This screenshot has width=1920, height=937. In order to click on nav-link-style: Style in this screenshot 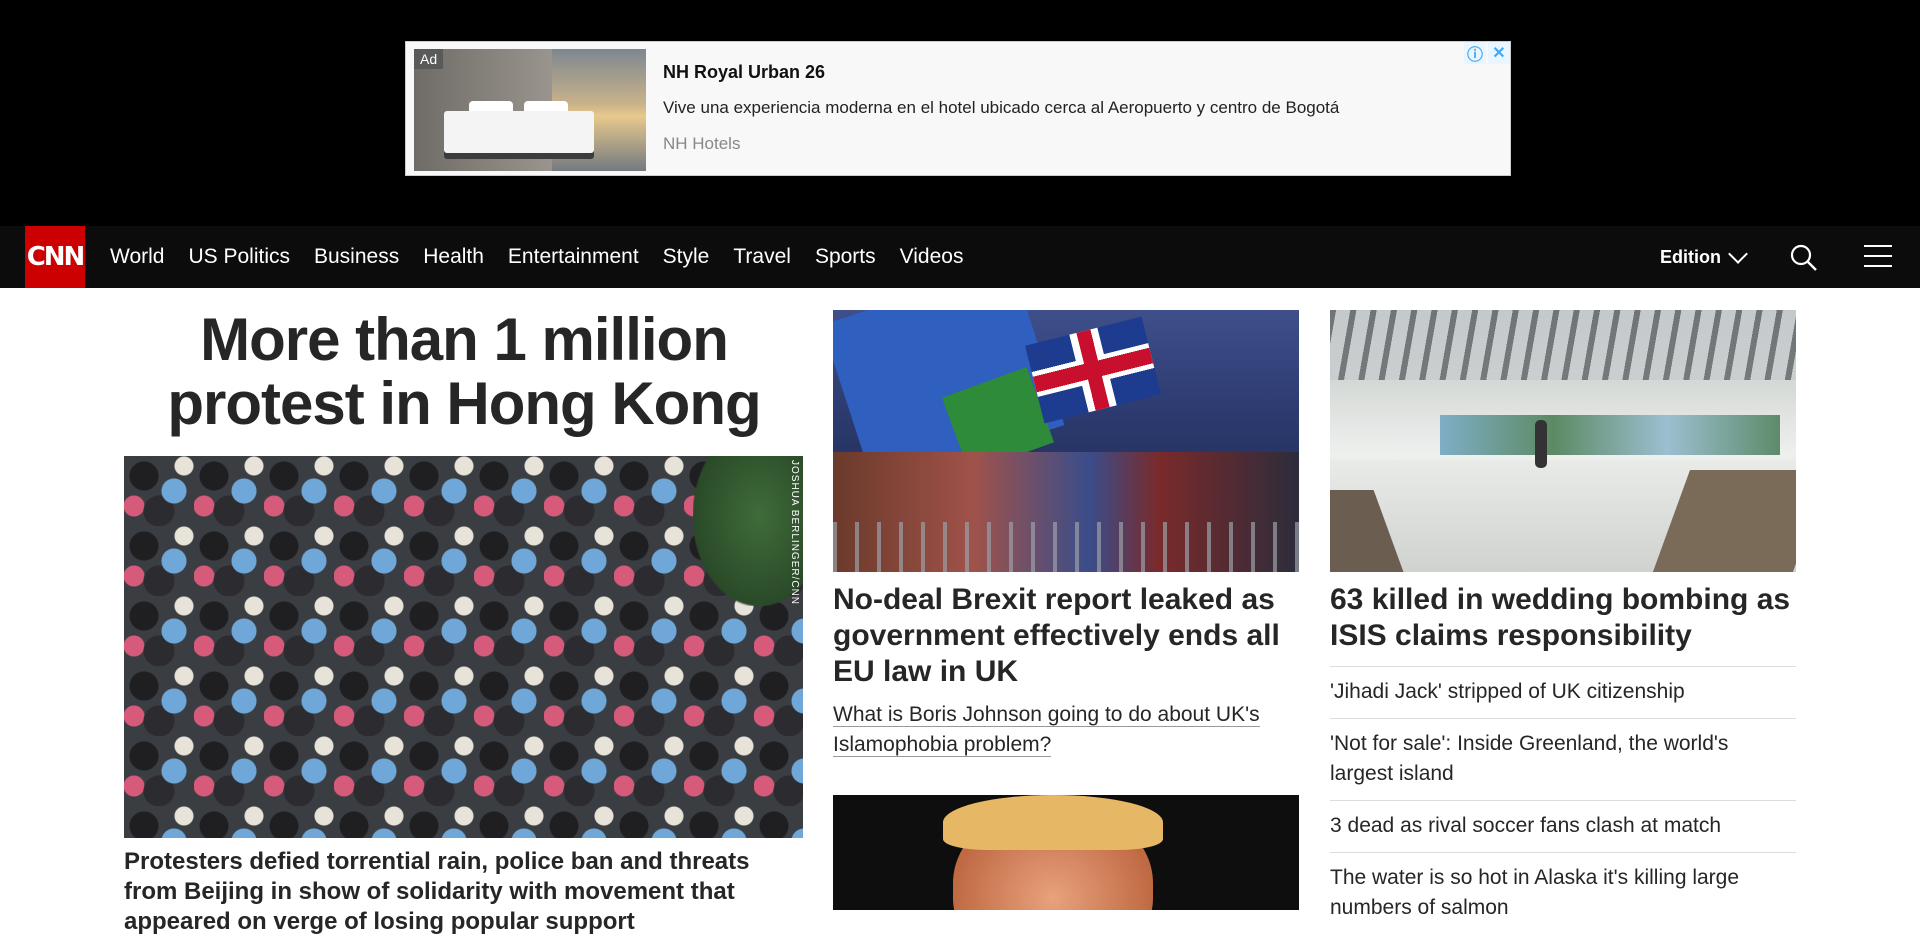, I will do `click(686, 257)`.